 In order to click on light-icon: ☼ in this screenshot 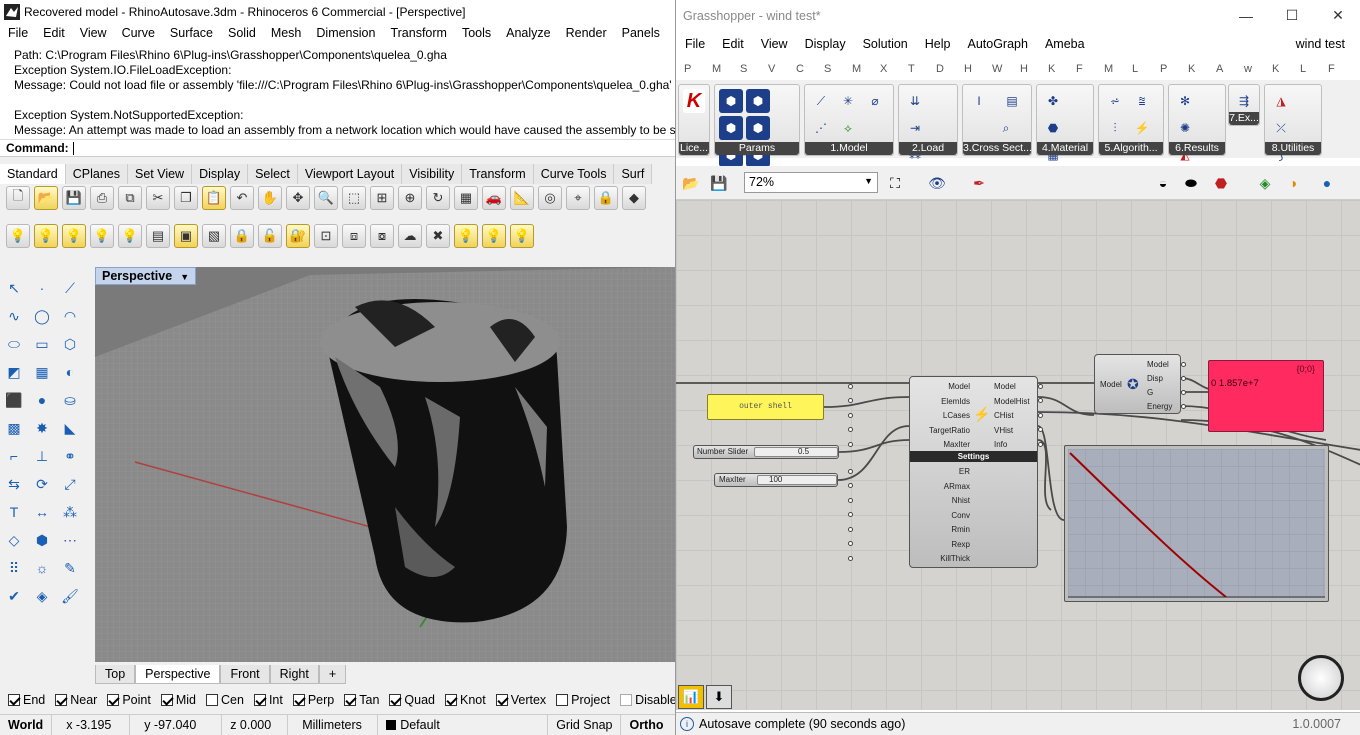, I will do `click(42, 568)`.